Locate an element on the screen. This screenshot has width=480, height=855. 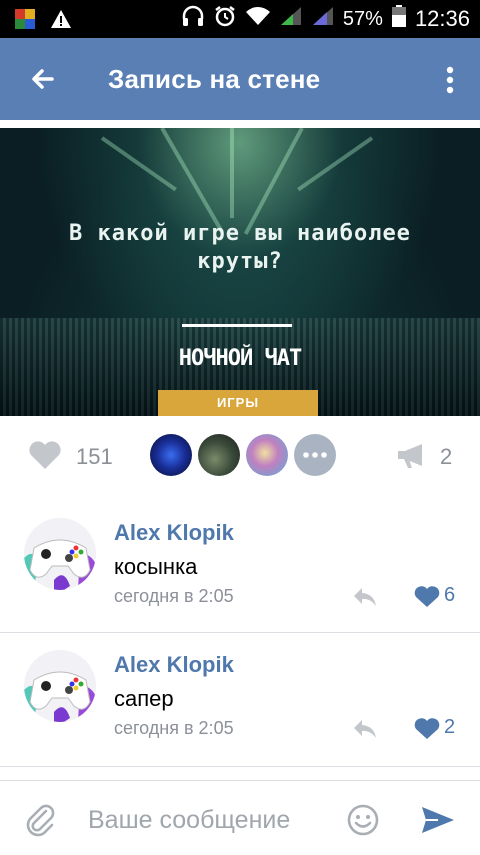
clock: 12:36 is located at coordinates (442, 18).